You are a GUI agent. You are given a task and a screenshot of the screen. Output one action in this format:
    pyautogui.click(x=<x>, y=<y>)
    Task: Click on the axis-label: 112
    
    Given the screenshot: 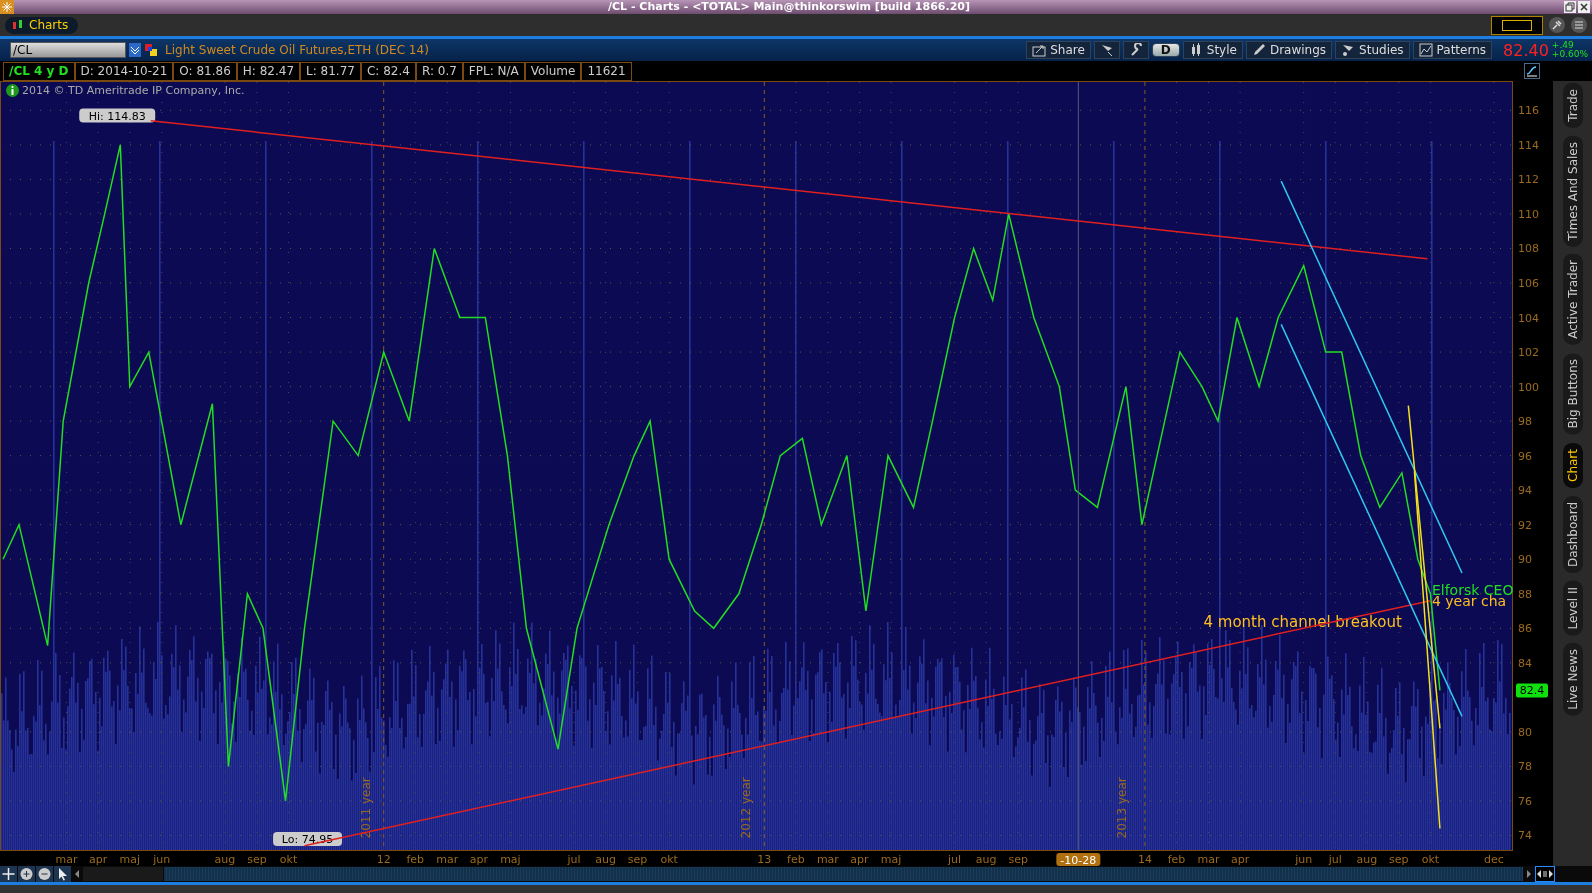 What is the action you would take?
    pyautogui.click(x=1528, y=180)
    